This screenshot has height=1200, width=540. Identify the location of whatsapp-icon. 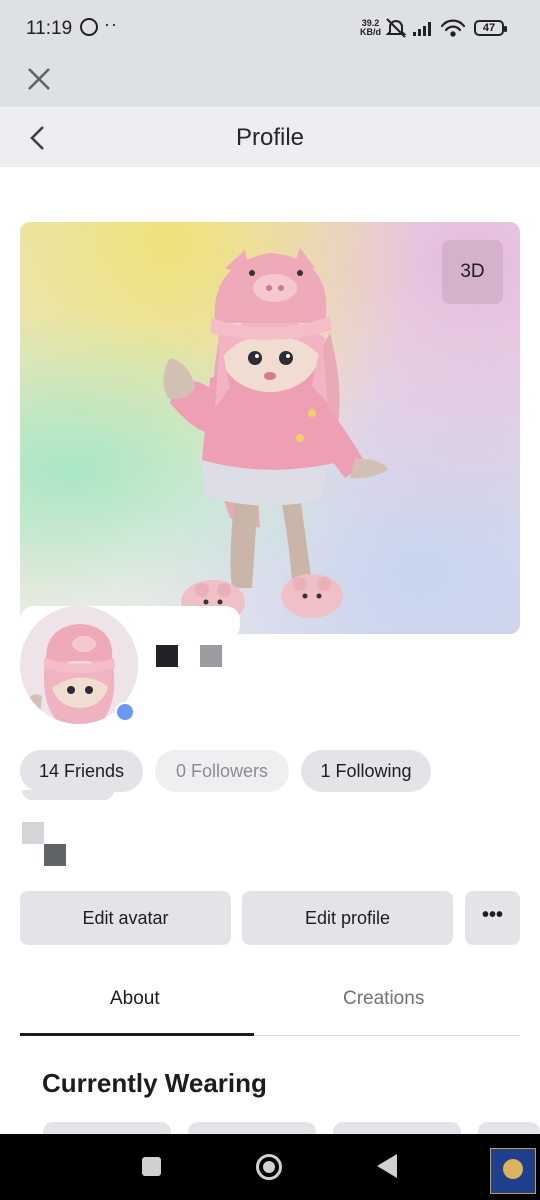
(89, 27).